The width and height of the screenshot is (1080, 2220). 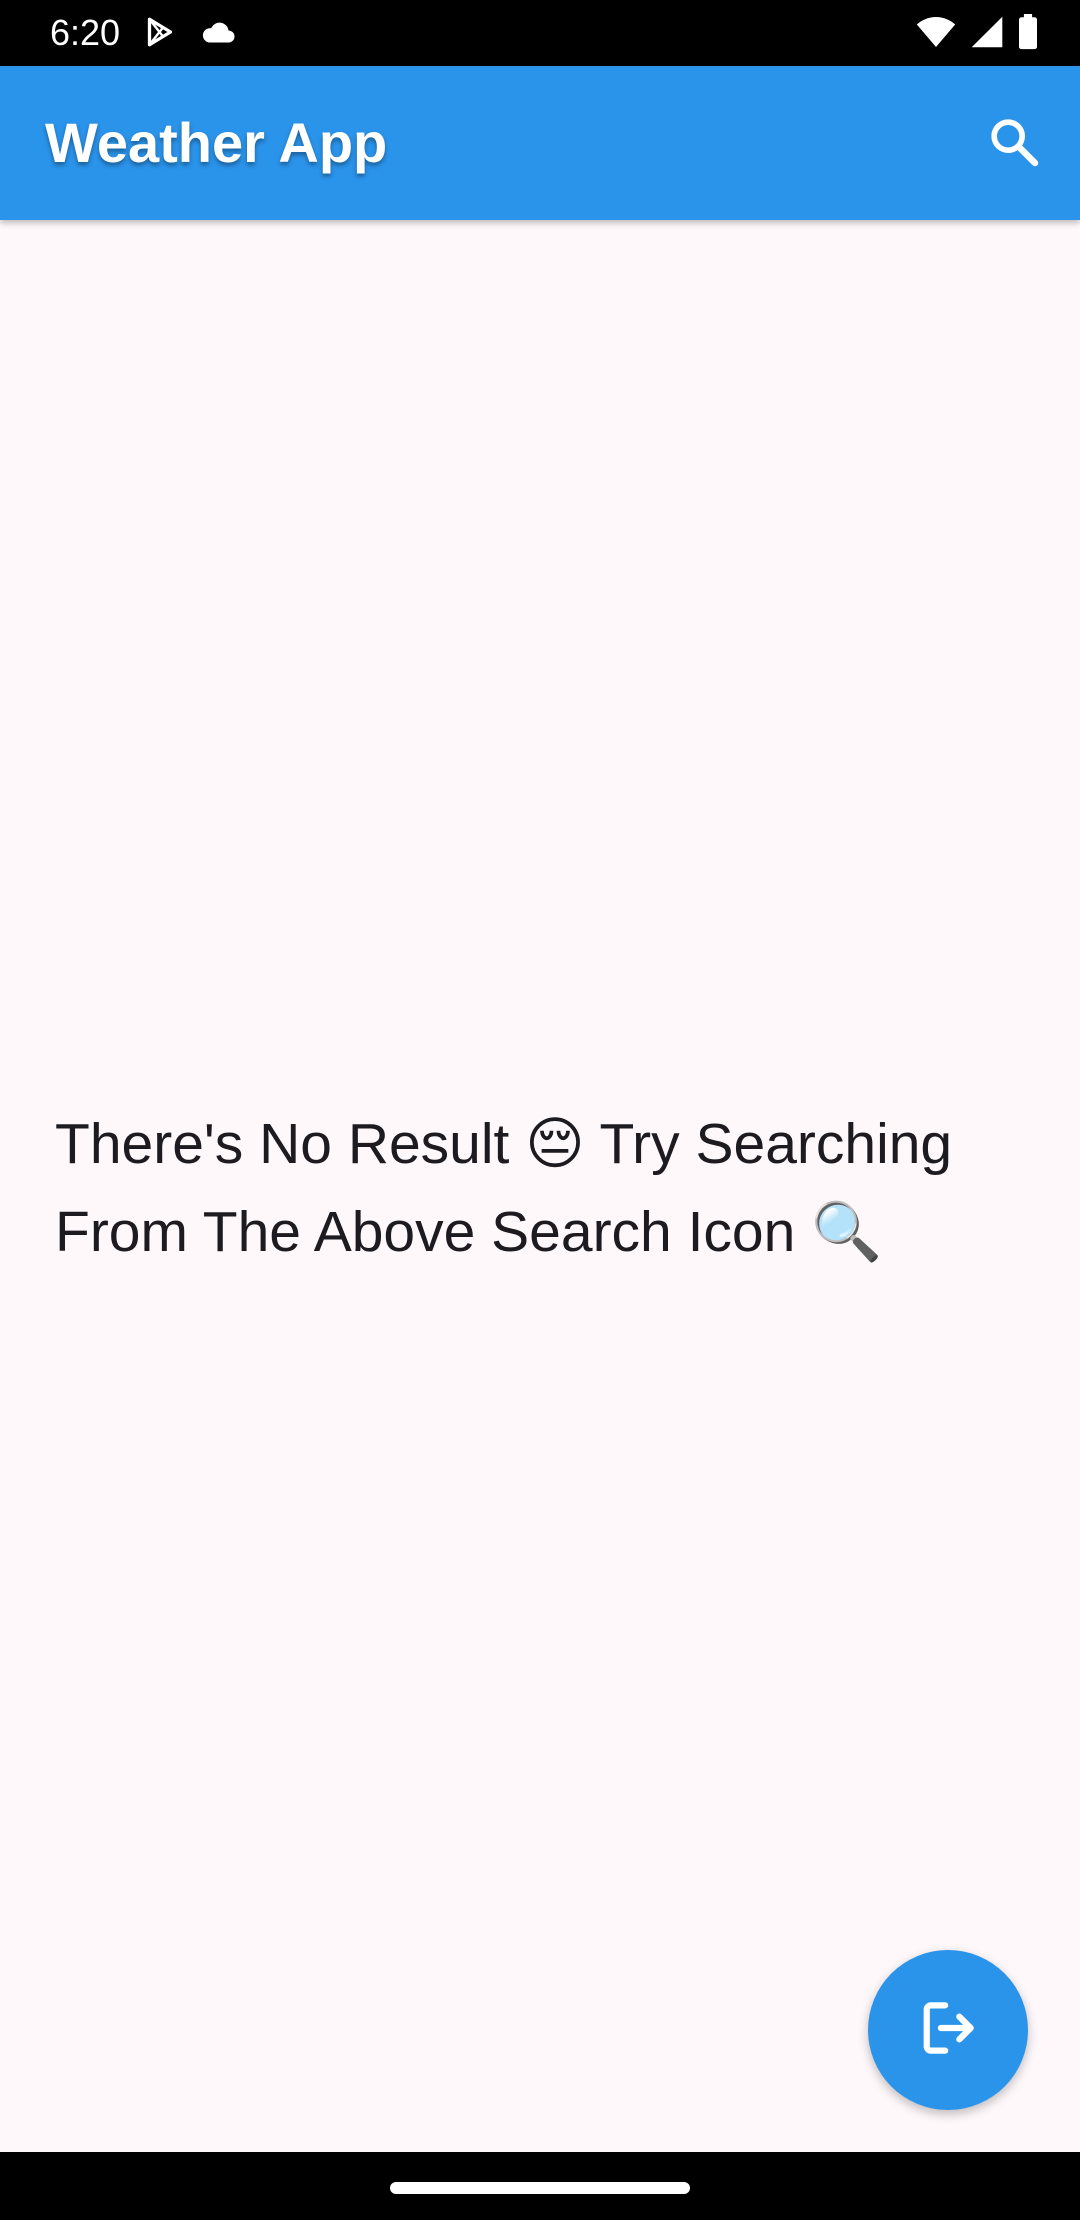 What do you see at coordinates (540, 143) in the screenshot?
I see `app-bar: Weather App` at bounding box center [540, 143].